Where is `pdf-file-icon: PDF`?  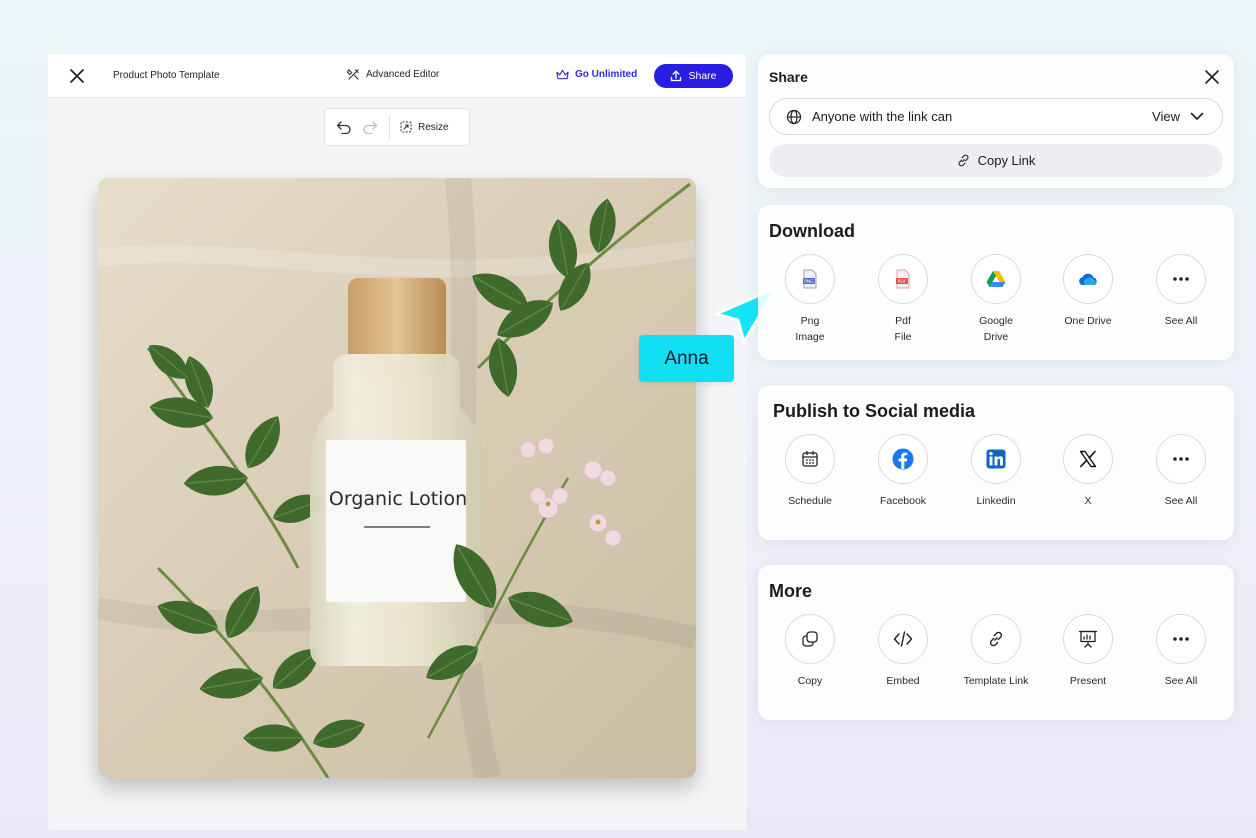
pdf-file-icon: PDF is located at coordinates (903, 279).